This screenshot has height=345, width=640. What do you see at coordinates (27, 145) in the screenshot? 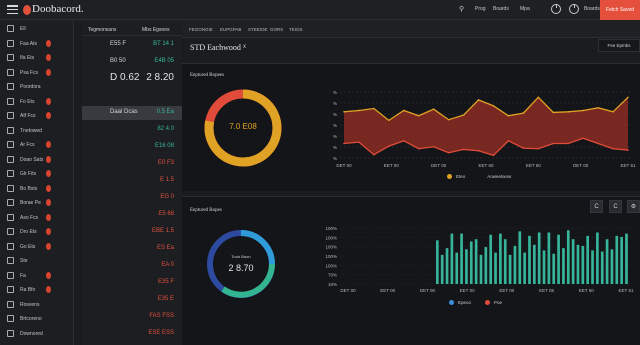
I see `sidebar-item-label: Ar Fcs` at bounding box center [27, 145].